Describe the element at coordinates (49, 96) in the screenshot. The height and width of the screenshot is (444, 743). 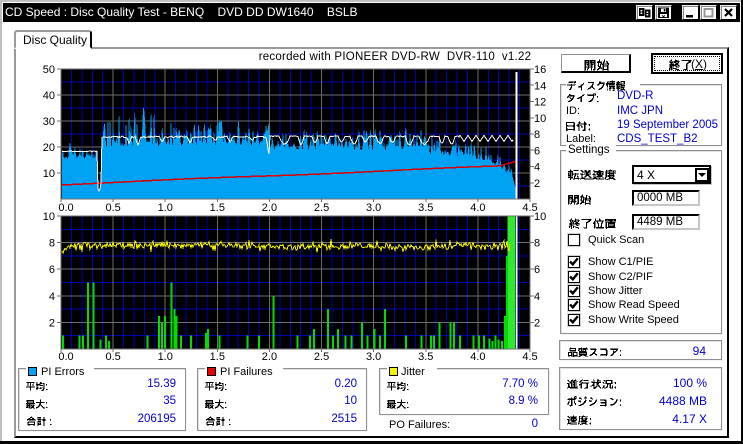
I see `svg-text: 40` at that location.